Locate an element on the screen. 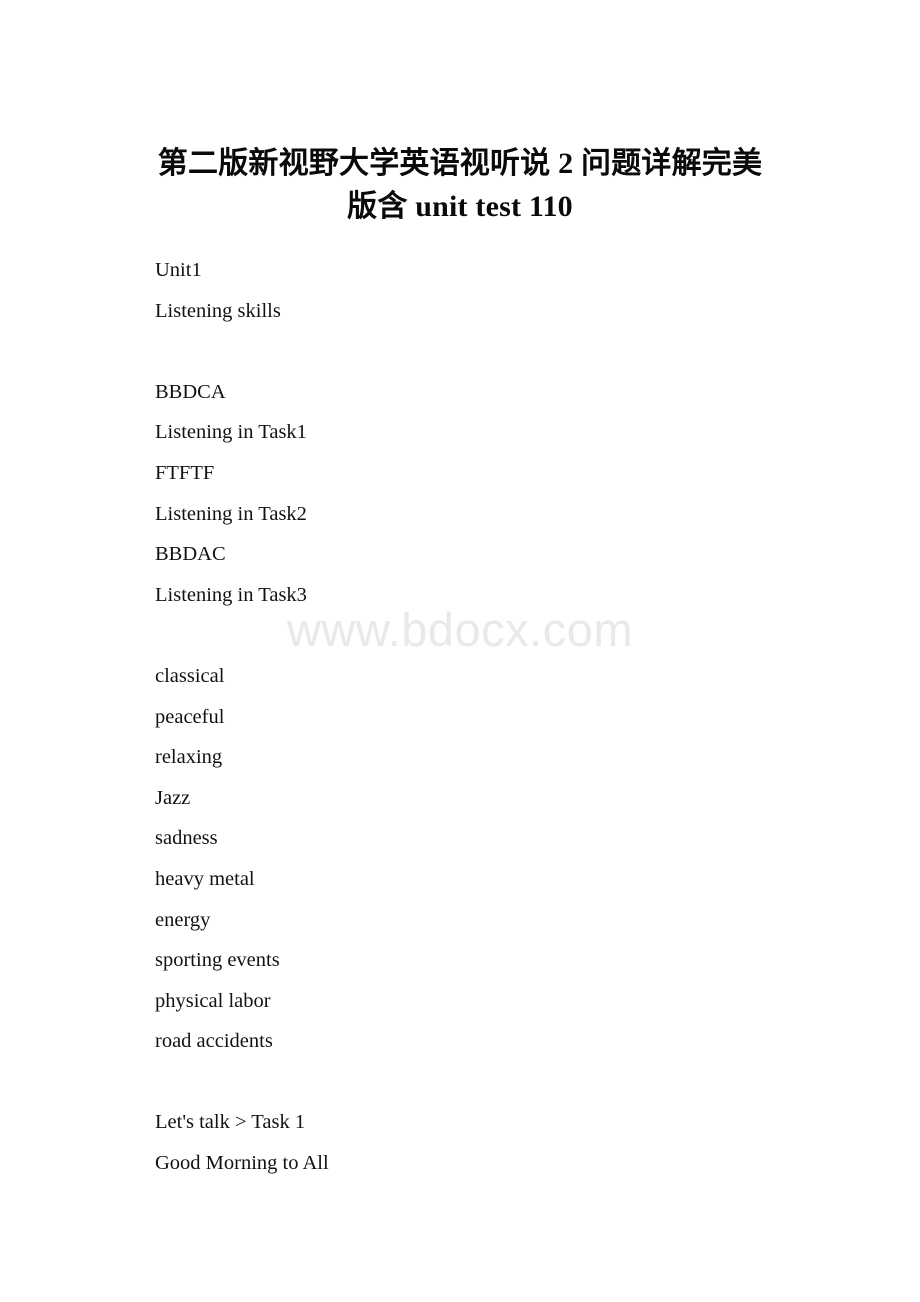 This screenshot has width=920, height=1302. page-title-line-1: 第二版新视野大学英语视听说 2 问题详解完美 is located at coordinates (460, 163).